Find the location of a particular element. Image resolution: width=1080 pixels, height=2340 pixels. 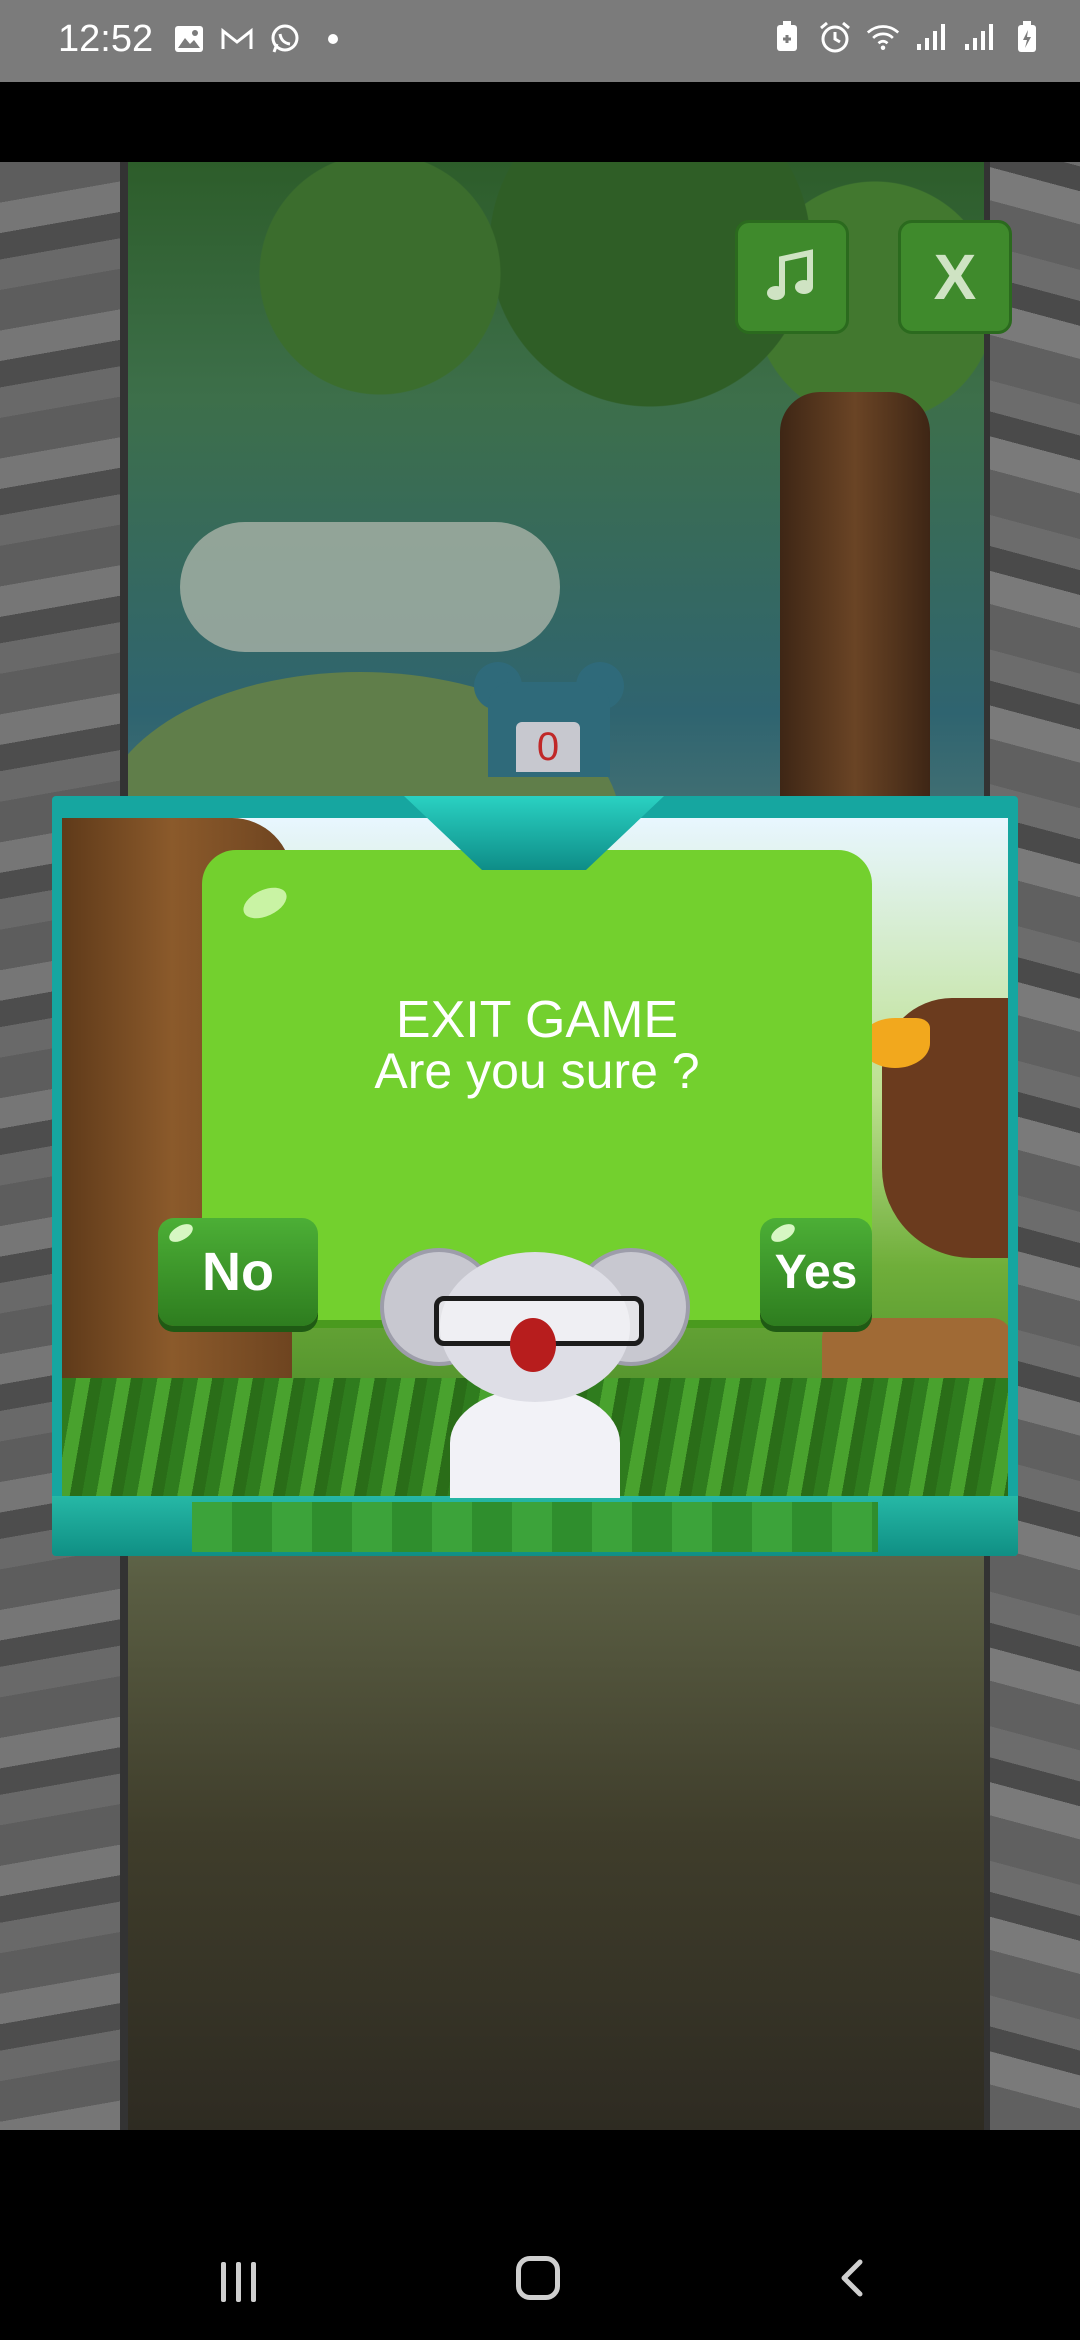

score-value: 0 is located at coordinates (548, 747).